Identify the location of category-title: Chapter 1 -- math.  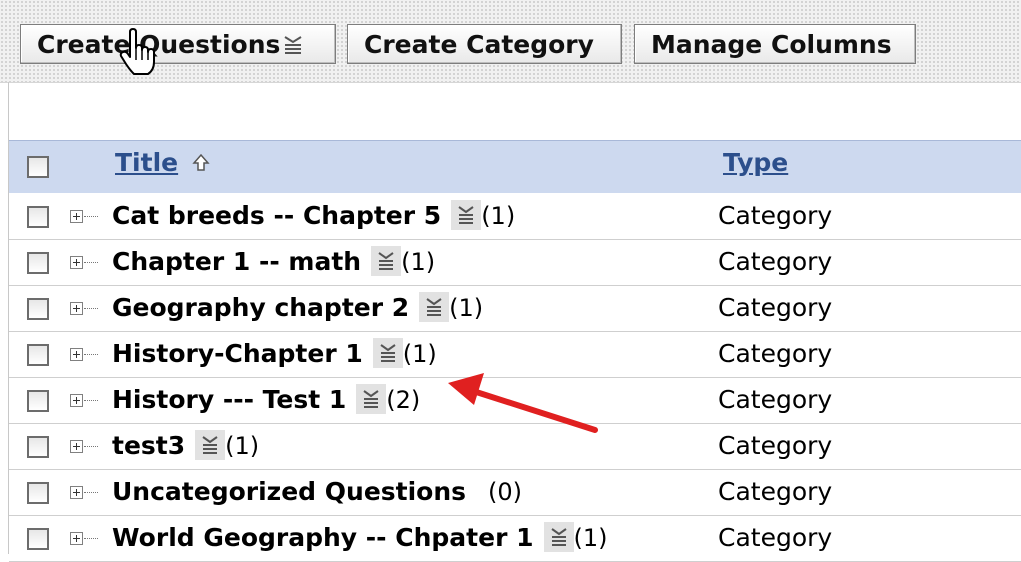
(236, 261).